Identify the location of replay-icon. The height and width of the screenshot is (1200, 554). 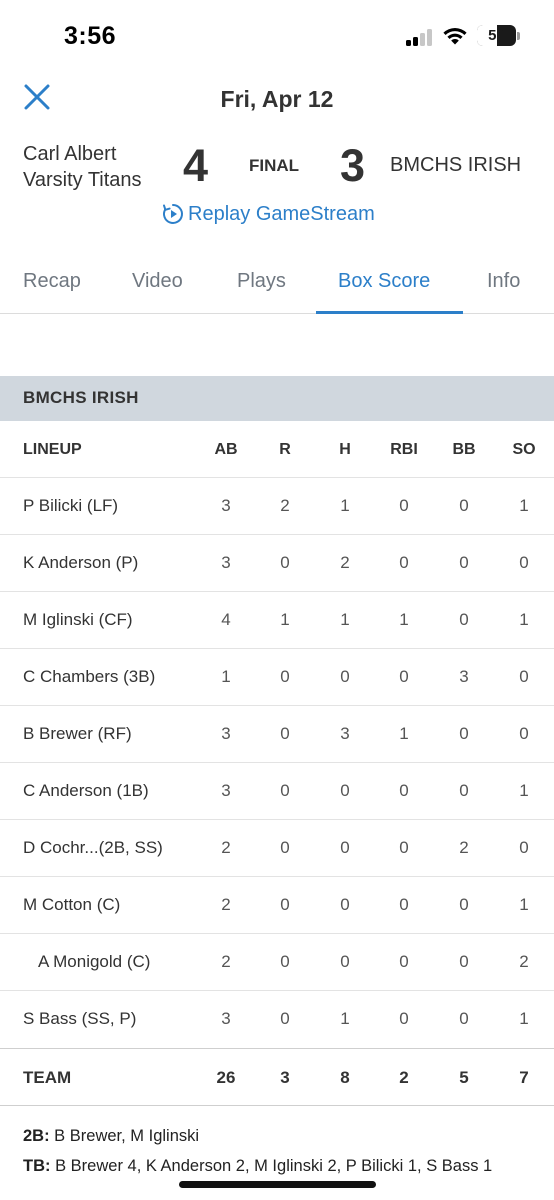
(173, 214).